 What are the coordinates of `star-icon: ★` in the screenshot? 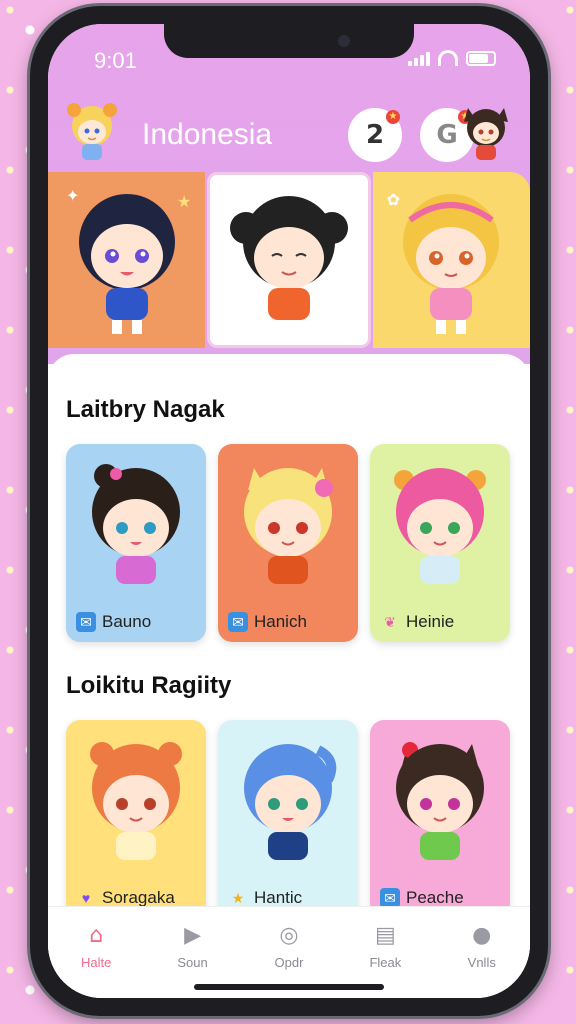 It's located at (238, 897).